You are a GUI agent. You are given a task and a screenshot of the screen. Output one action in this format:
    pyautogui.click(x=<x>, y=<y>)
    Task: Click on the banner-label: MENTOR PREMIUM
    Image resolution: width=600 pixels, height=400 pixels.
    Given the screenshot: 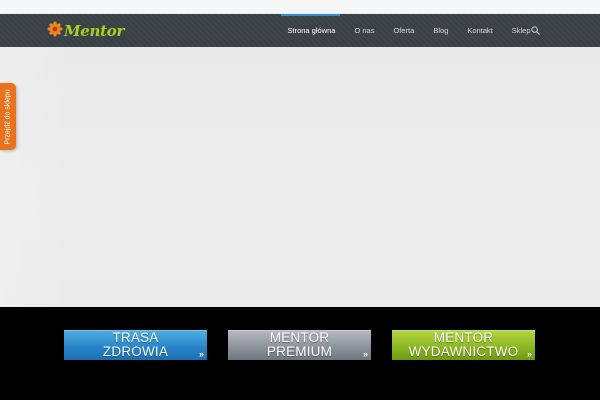 What is the action you would take?
    pyautogui.click(x=299, y=345)
    